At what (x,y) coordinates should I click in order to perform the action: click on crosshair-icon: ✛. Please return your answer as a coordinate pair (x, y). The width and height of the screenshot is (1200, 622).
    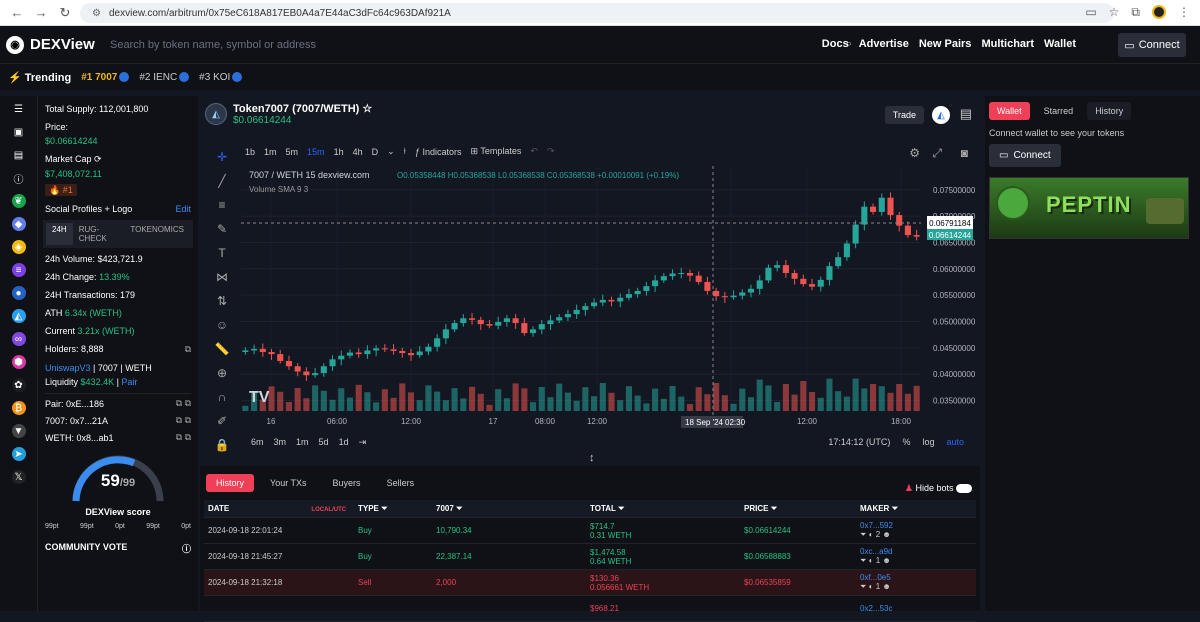
    Looking at the image, I should click on (222, 157).